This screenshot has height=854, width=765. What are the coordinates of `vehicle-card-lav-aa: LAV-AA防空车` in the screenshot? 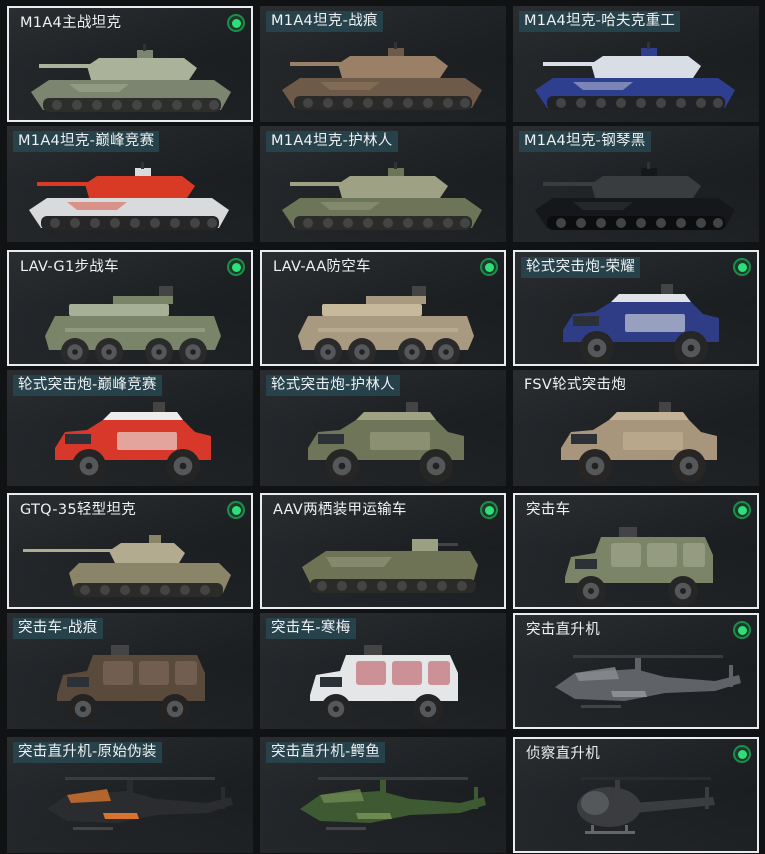 It's located at (383, 308).